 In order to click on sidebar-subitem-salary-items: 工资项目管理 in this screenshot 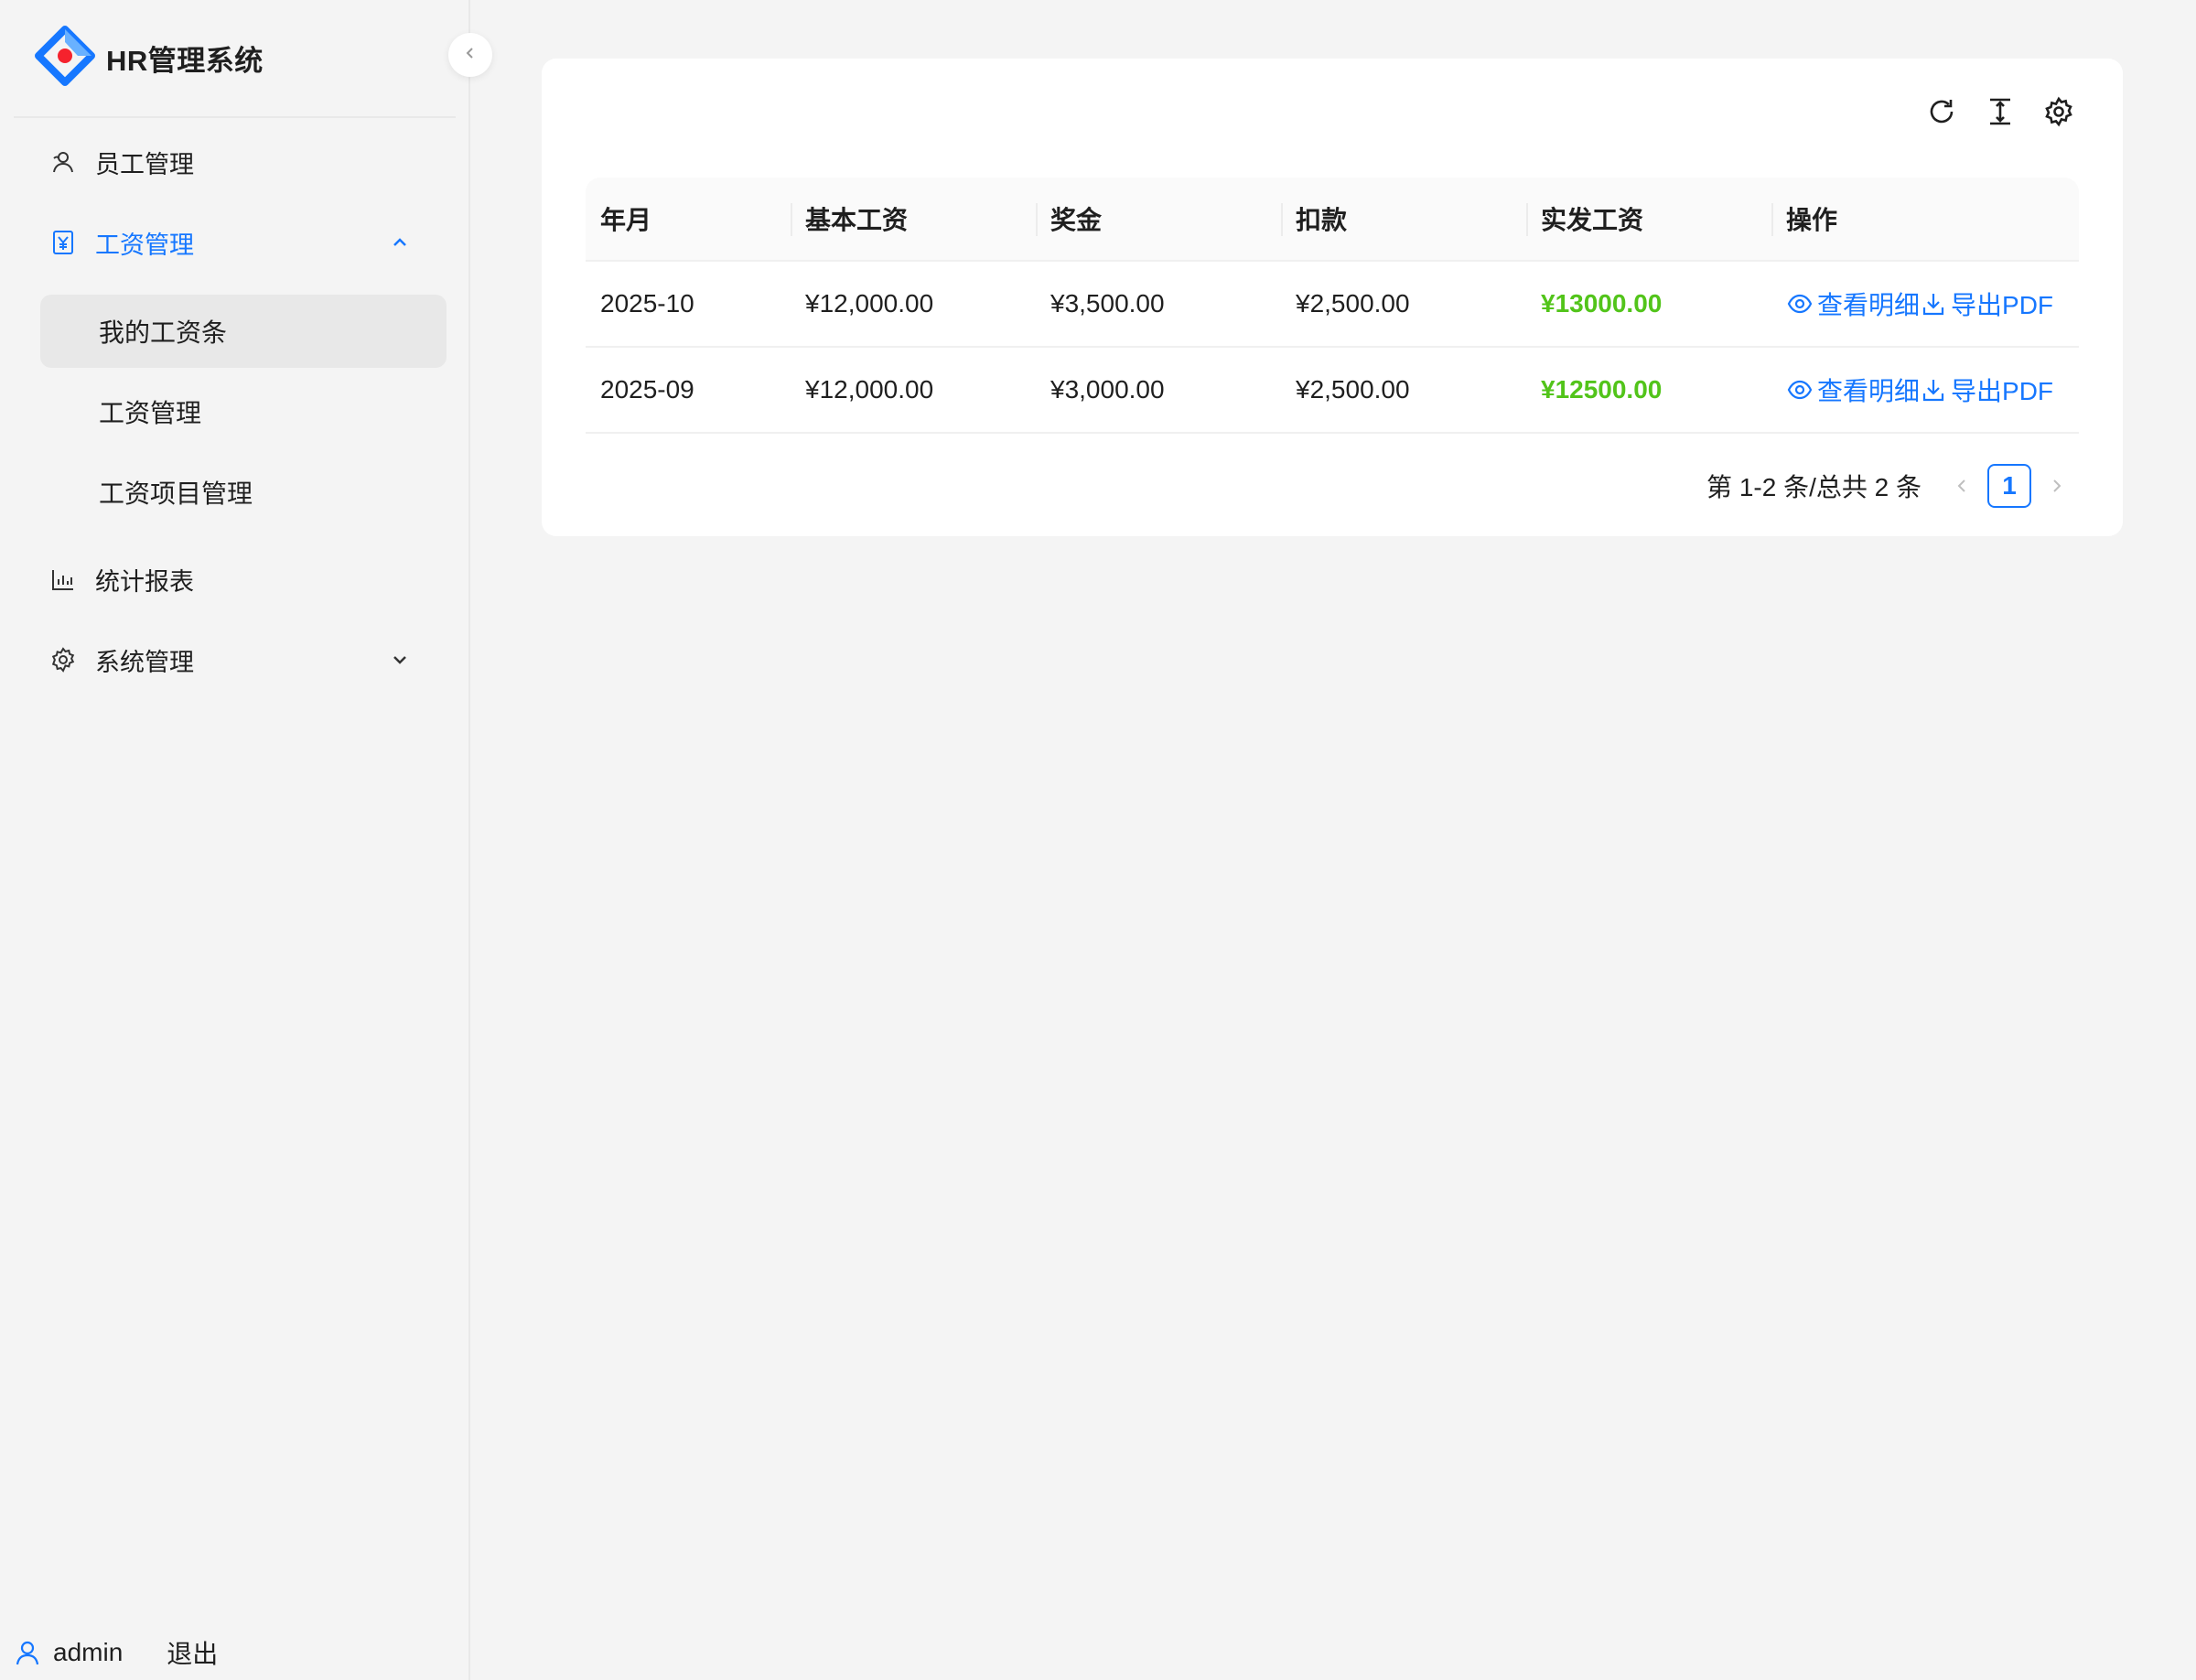, I will do `click(243, 492)`.